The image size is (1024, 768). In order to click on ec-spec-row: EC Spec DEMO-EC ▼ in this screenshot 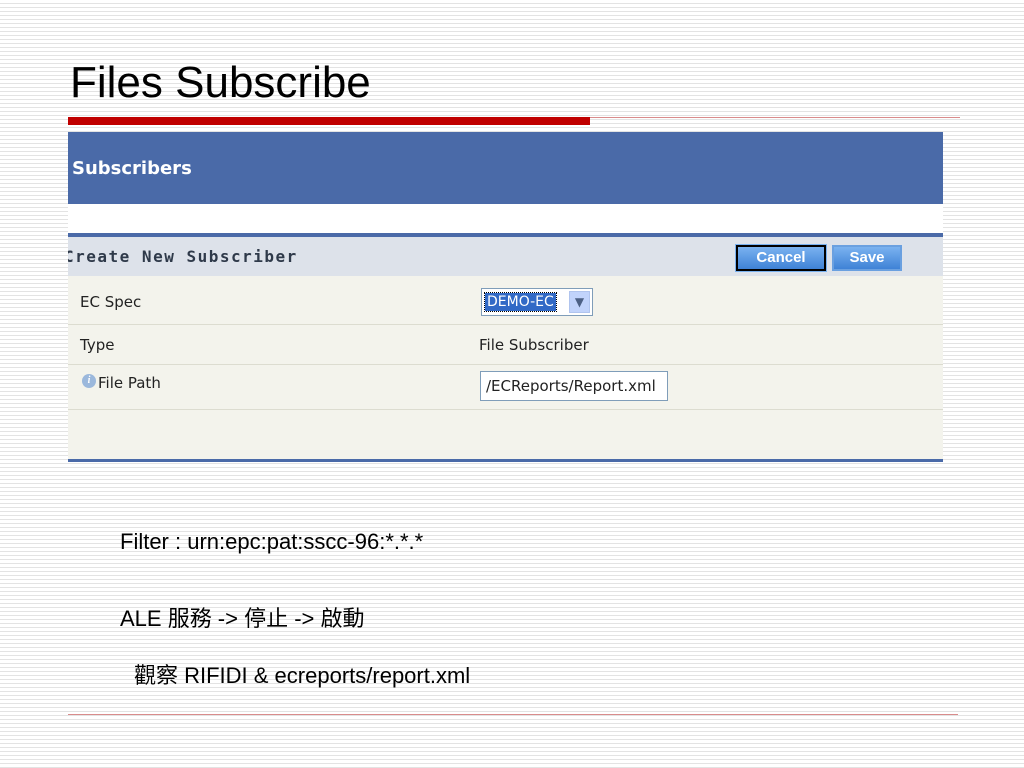, I will do `click(505, 300)`.